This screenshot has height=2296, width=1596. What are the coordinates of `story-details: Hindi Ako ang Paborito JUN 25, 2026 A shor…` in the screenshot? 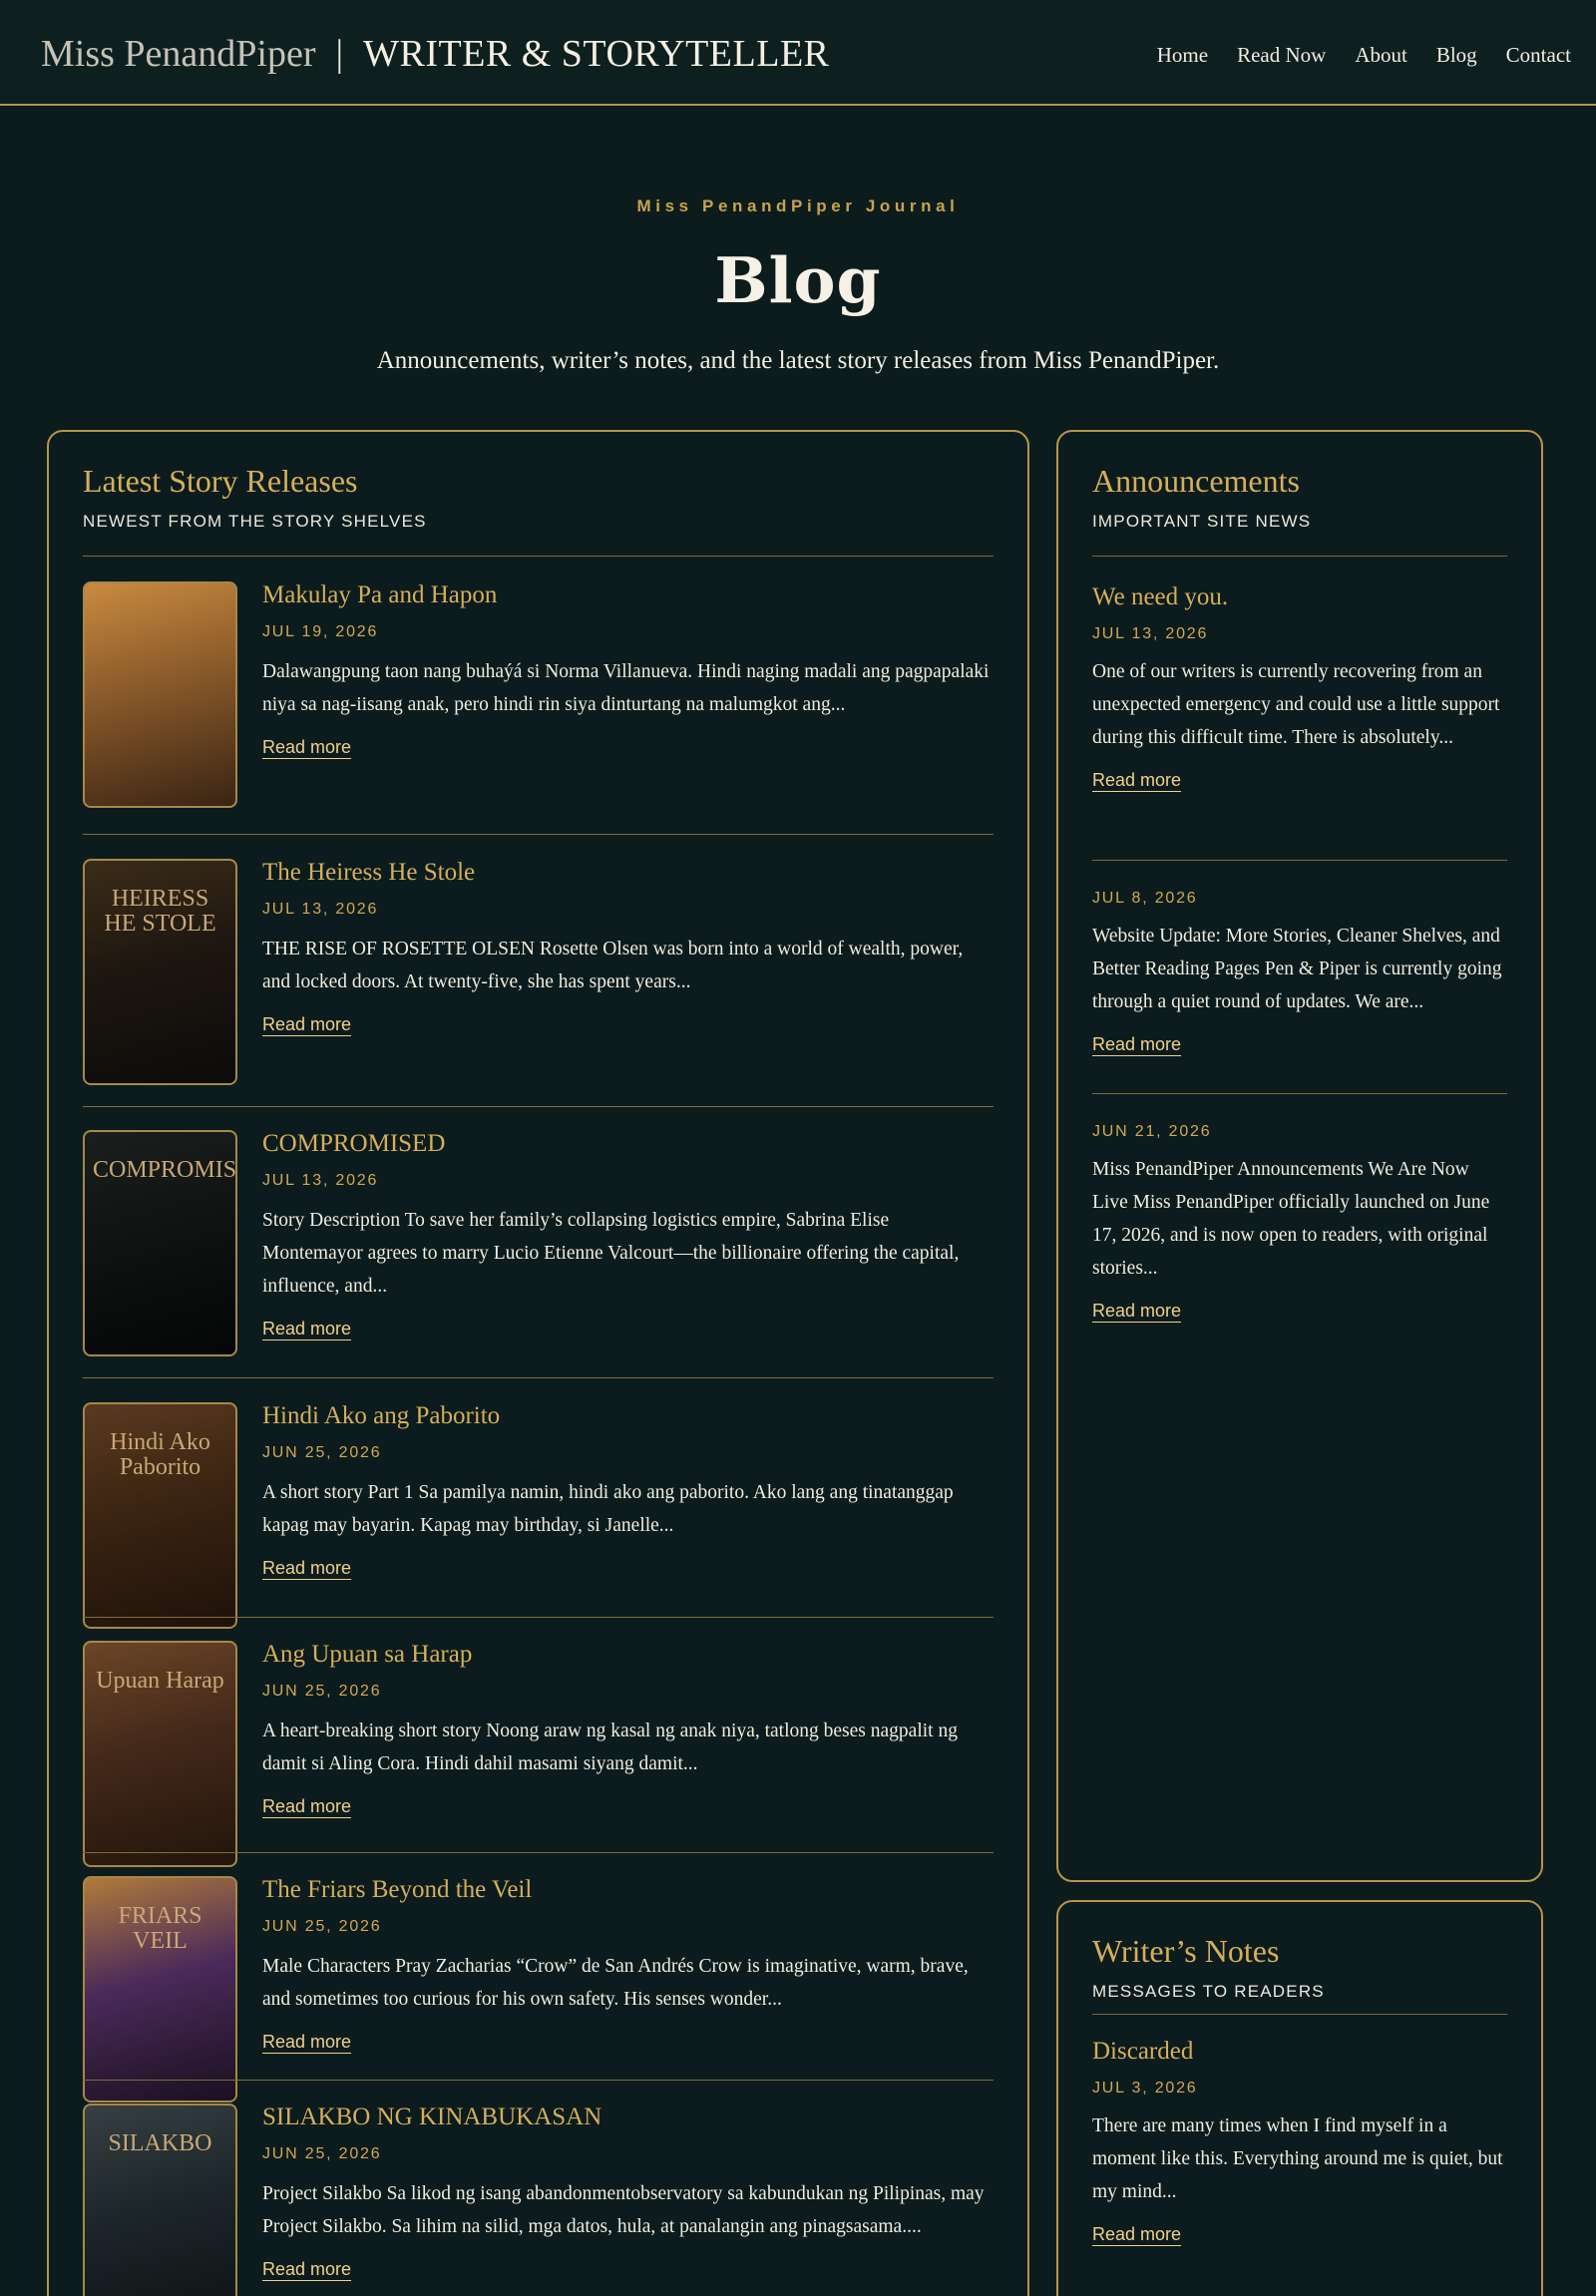 It's located at (628, 1490).